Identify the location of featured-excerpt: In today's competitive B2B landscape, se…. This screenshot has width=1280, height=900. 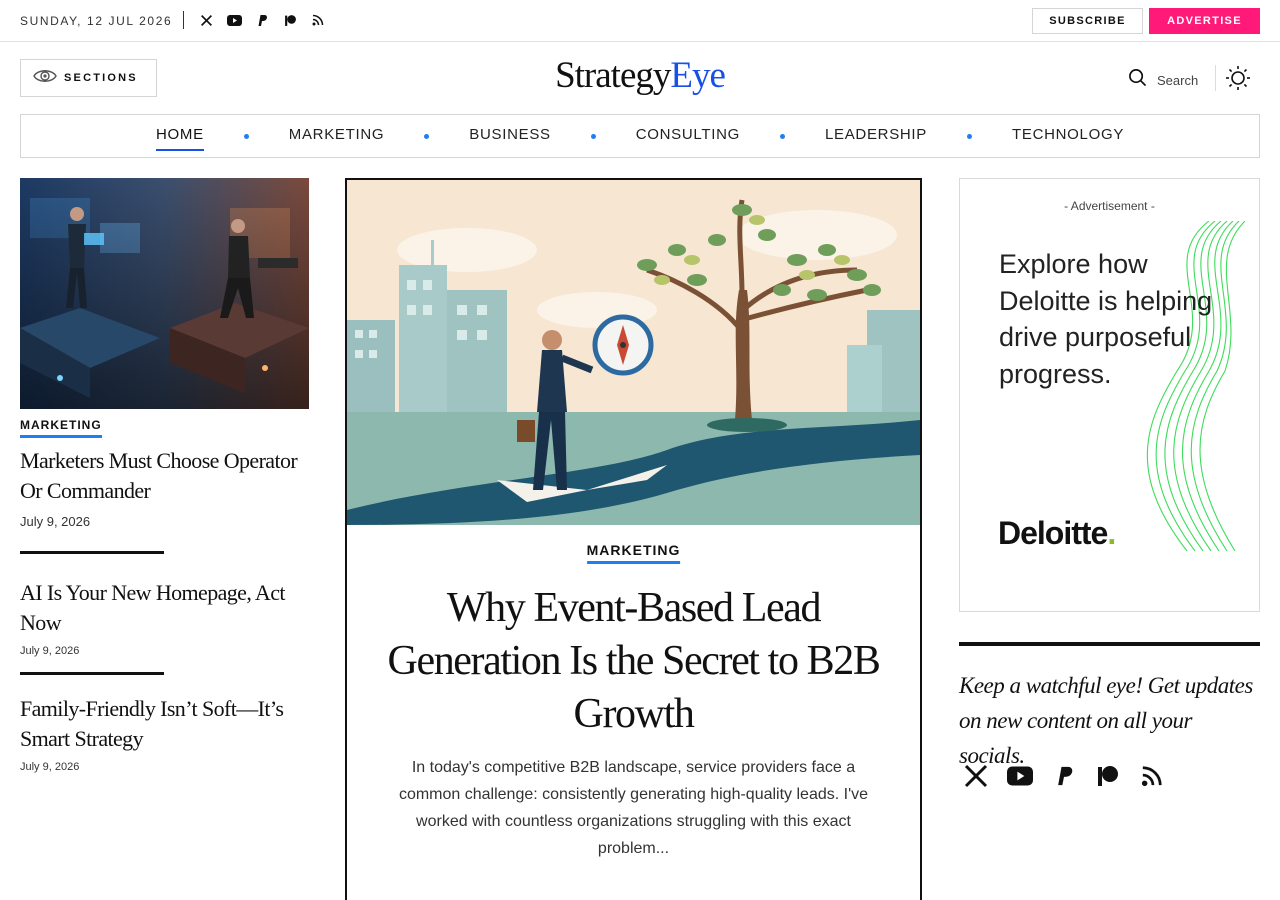
(633, 808).